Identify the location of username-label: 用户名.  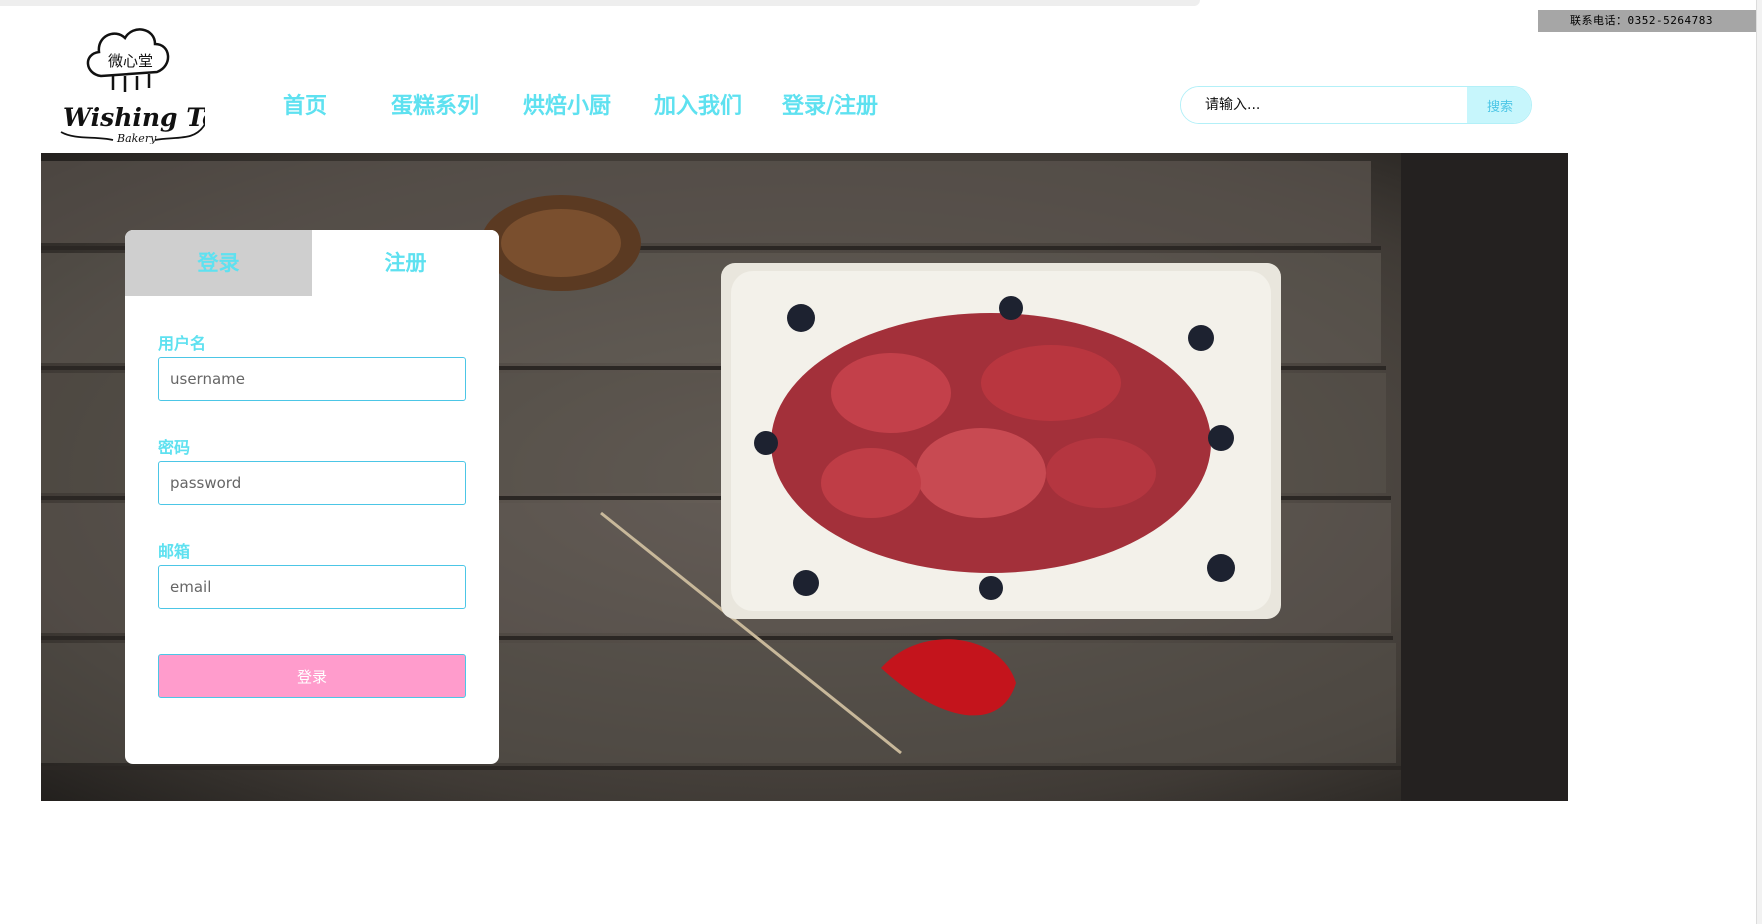
(182, 343).